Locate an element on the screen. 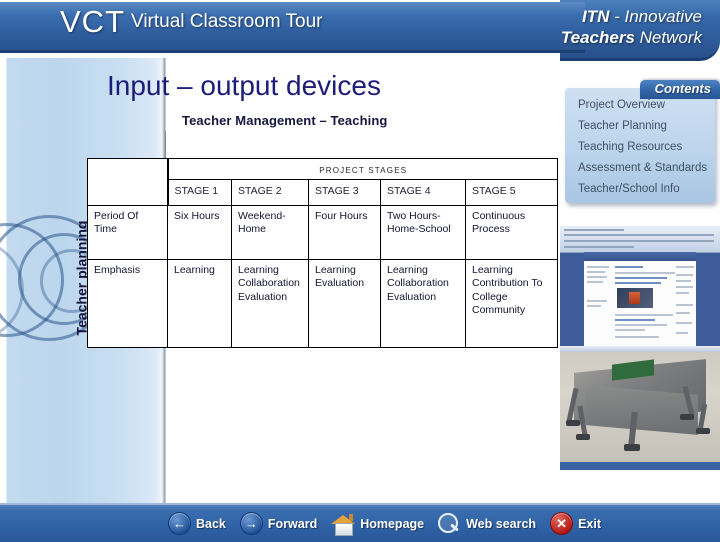 This screenshot has width=720, height=542. vct-logo-subtitle: Virtual Classroom Tour is located at coordinates (227, 21).